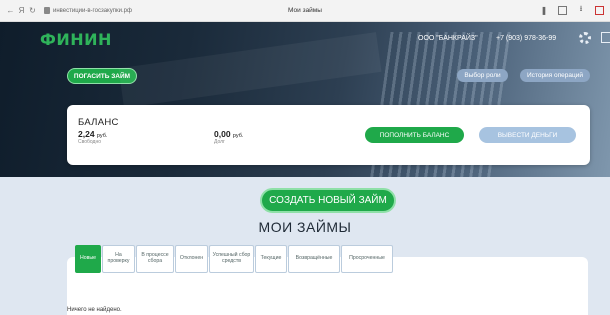 This screenshot has height=315, width=610. I want to click on debt-value: 0,00, so click(222, 134).